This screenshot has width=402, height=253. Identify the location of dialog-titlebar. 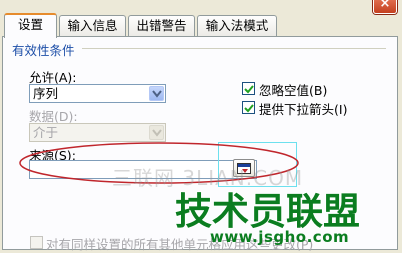
(201, 7).